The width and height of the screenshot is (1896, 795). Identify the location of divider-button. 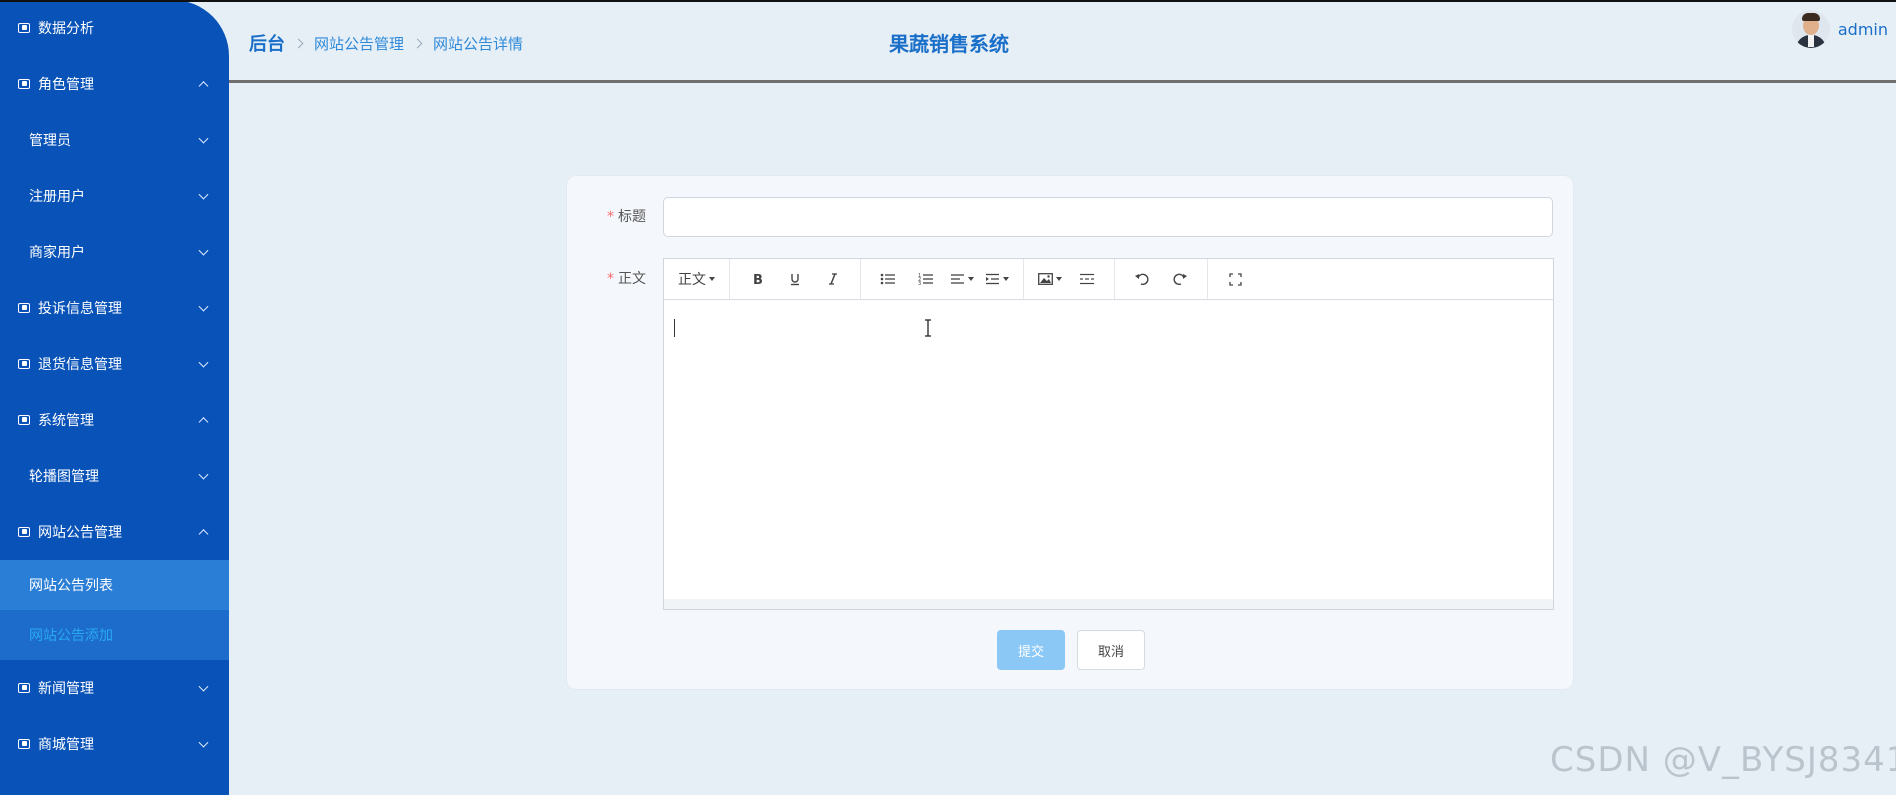
(1087, 279).